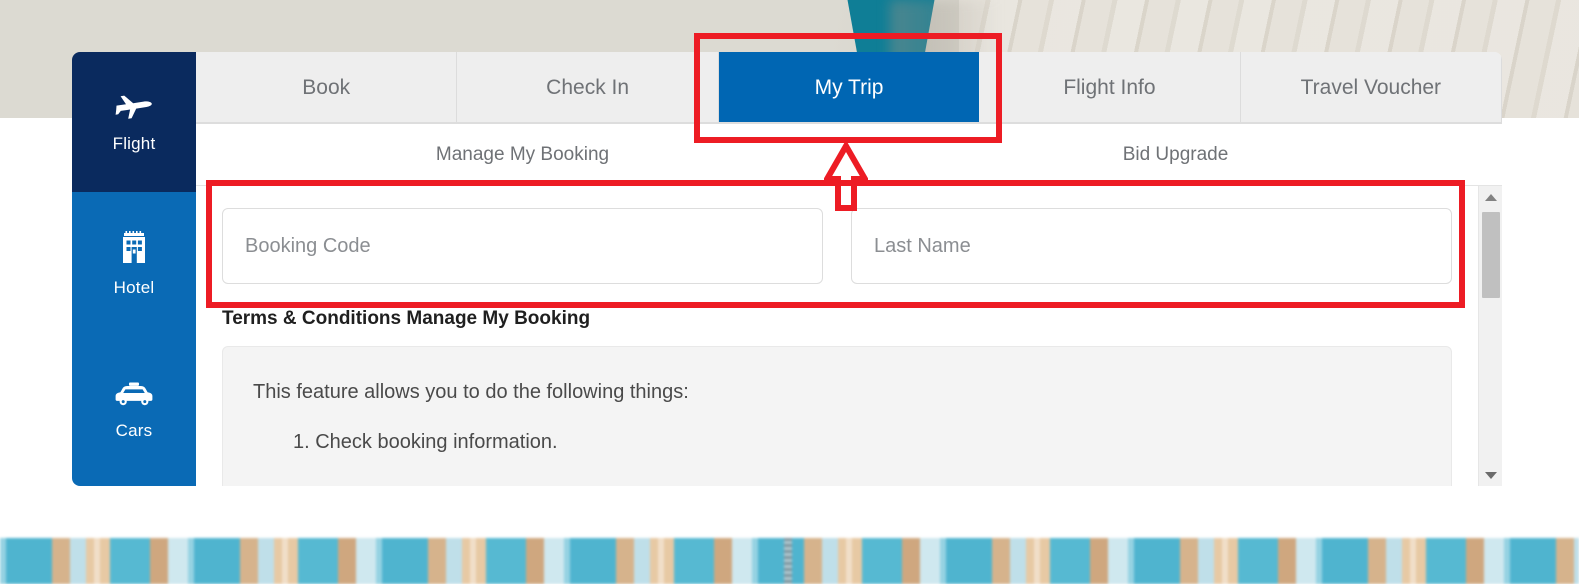 The width and height of the screenshot is (1579, 584). Describe the element at coordinates (425, 442) in the screenshot. I see `terms-list-item: 1. Check booking information.` at that location.